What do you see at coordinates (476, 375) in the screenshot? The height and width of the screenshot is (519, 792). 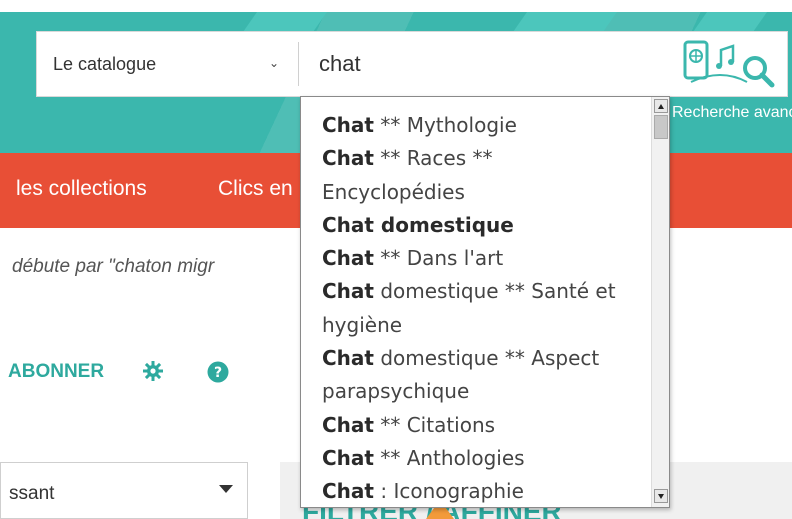 I see `suggestion-item: Chat domestique ** Aspect parapsychique` at bounding box center [476, 375].